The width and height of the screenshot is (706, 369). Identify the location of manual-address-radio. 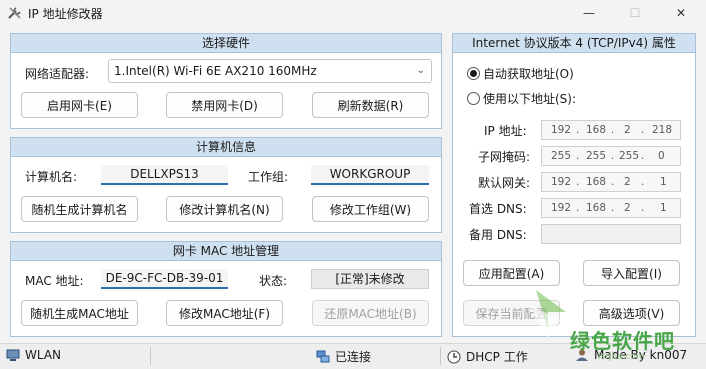
(473, 98).